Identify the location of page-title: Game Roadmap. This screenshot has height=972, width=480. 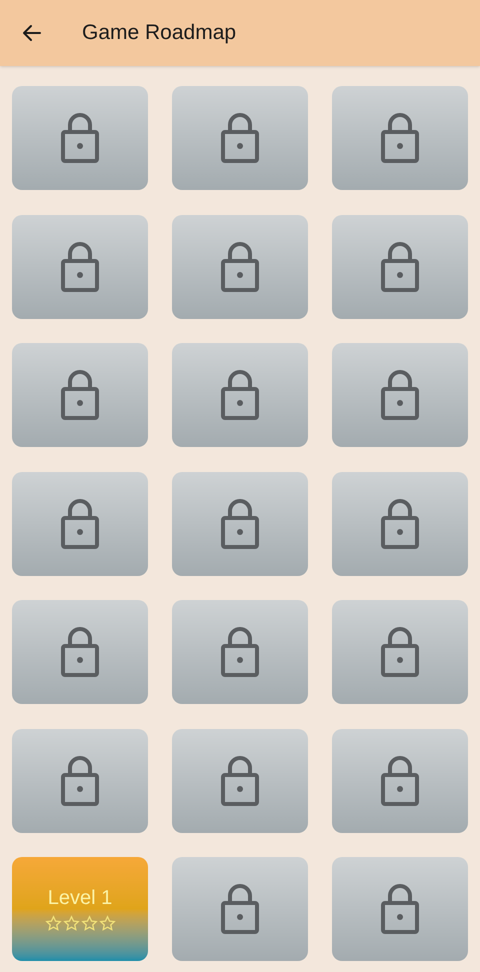
(159, 33).